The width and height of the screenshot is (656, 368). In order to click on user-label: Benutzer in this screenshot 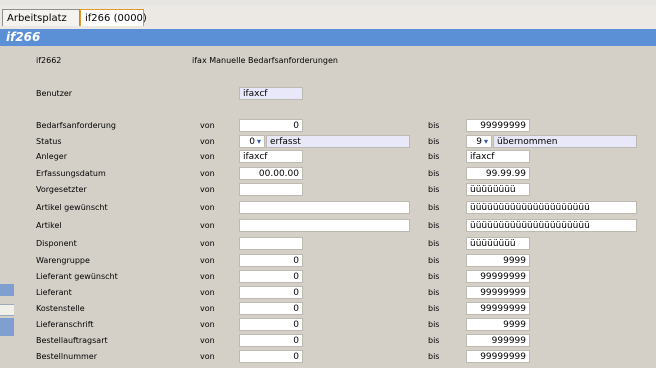, I will do `click(54, 93)`.